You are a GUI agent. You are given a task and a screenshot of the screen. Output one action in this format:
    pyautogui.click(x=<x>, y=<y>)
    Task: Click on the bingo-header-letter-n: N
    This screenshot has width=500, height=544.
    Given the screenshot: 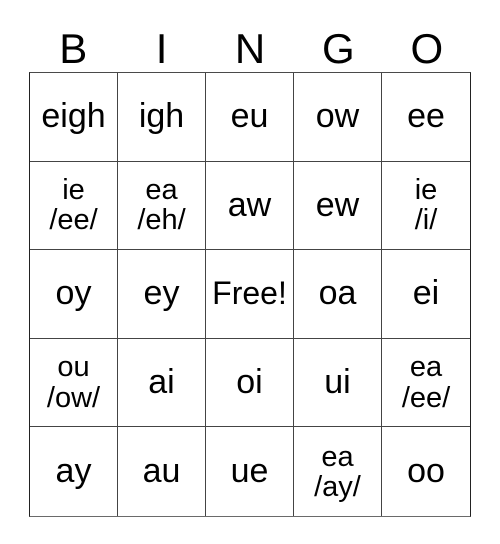 What is the action you would take?
    pyautogui.click(x=250, y=48)
    